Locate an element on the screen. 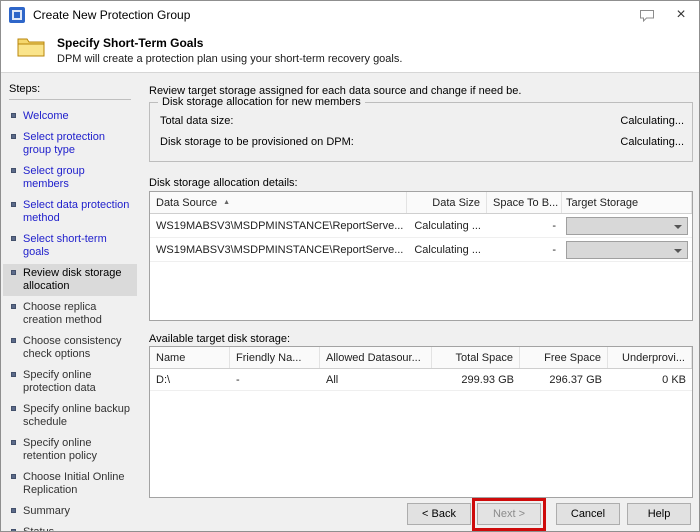  close-icon: × is located at coordinates (681, 15).